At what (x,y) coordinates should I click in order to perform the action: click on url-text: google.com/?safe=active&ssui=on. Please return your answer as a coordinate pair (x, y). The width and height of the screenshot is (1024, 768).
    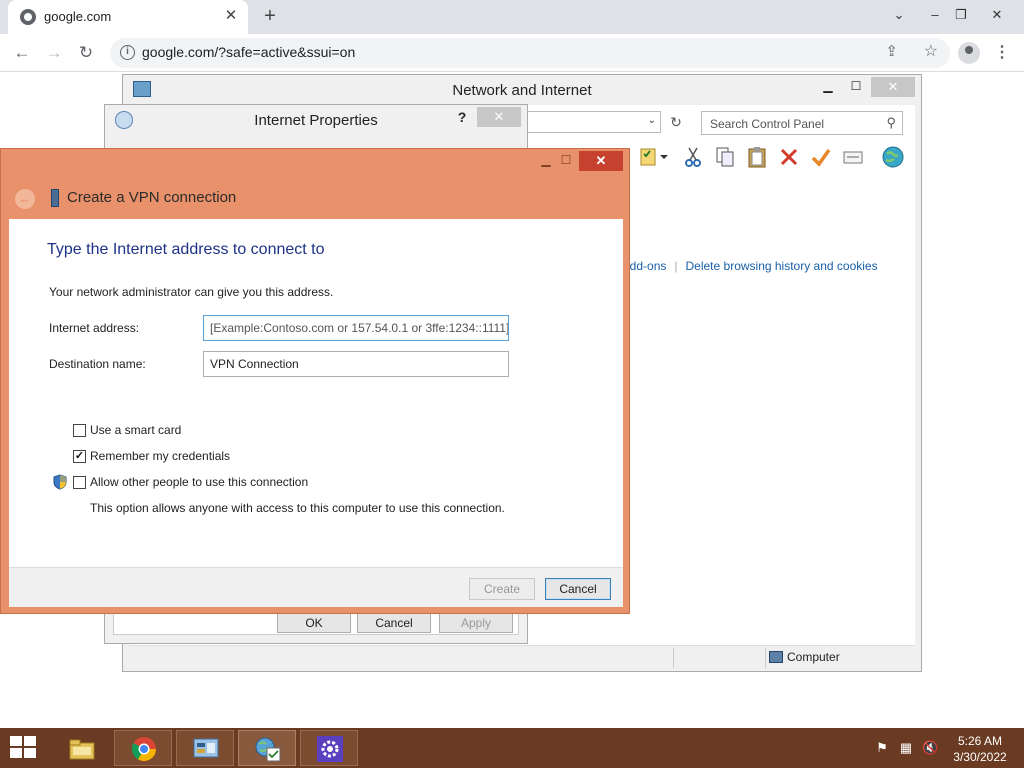
    Looking at the image, I should click on (248, 52).